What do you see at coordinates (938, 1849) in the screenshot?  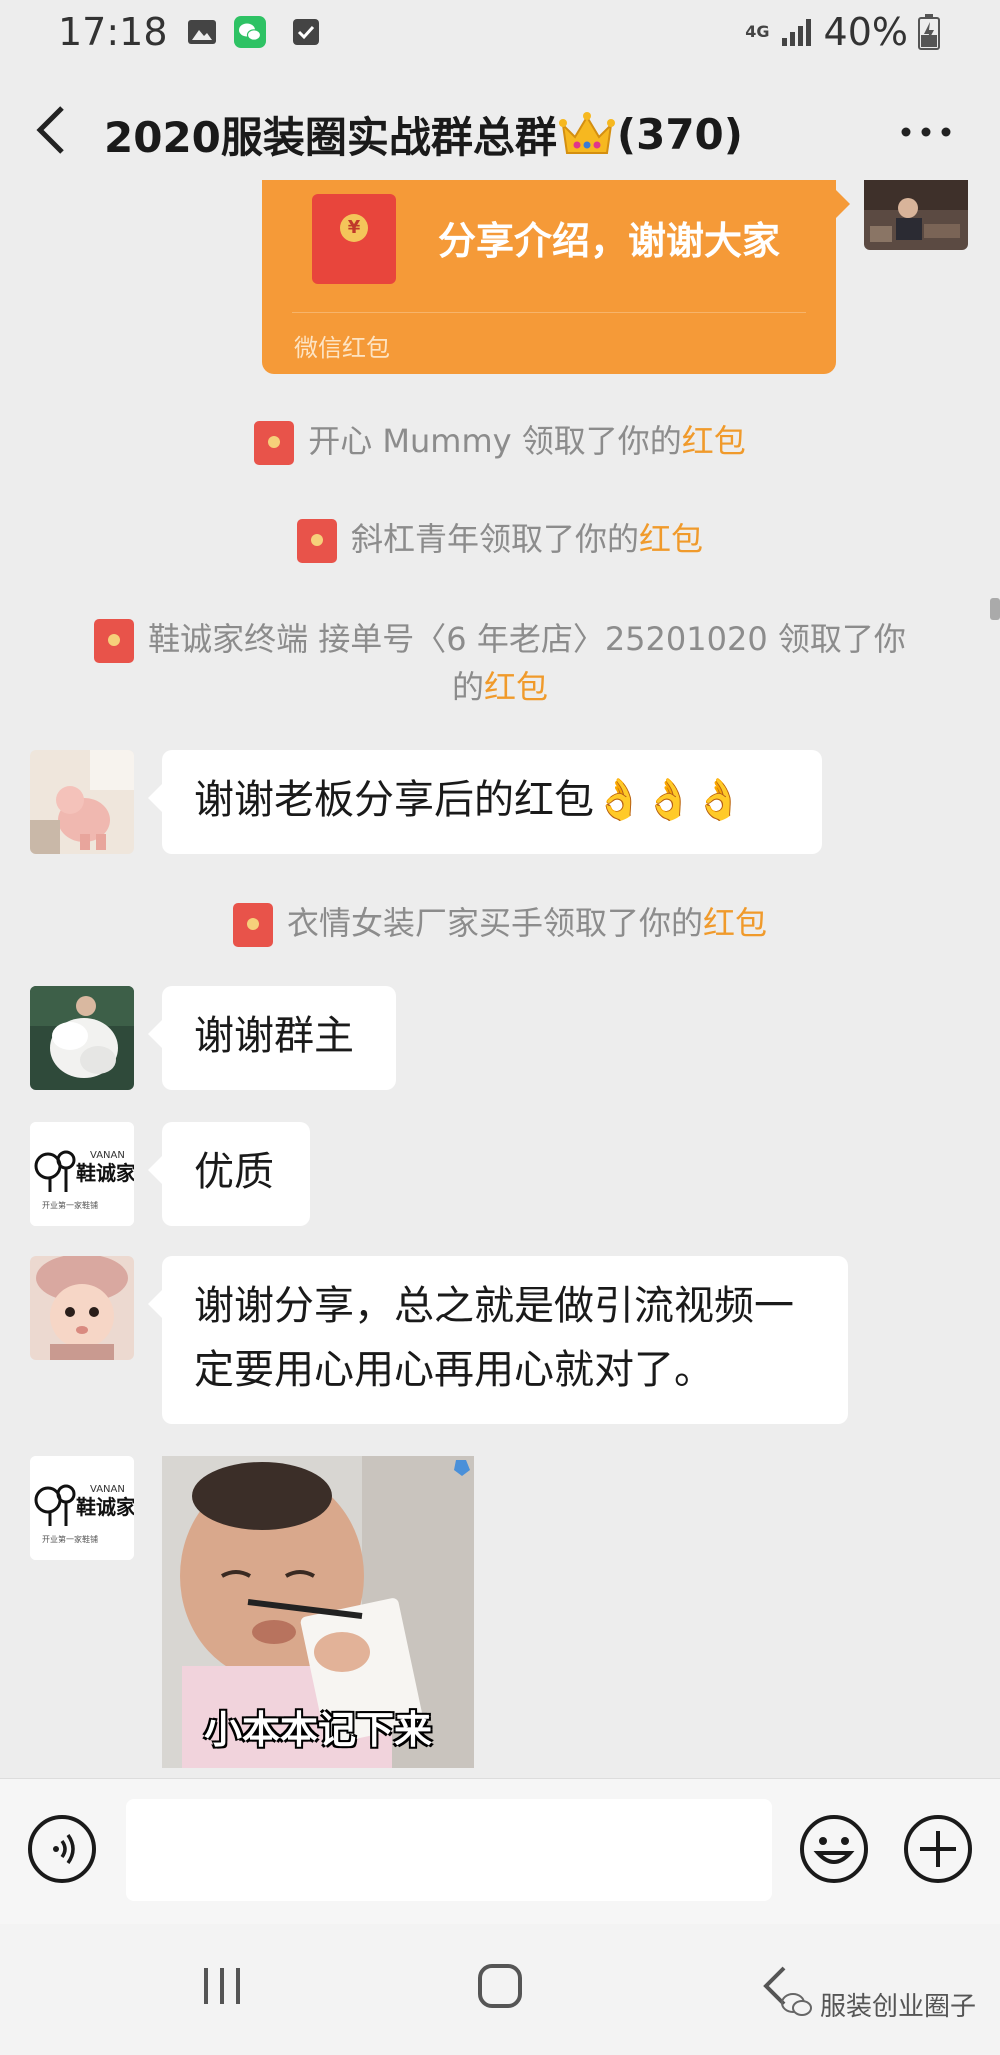 I see `plus-icon` at bounding box center [938, 1849].